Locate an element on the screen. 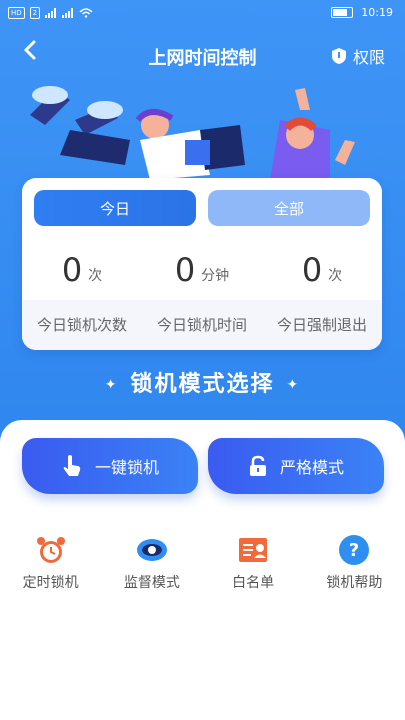 Image resolution: width=405 pixels, height=720 pixels. status-time: 10:19 is located at coordinates (377, 12).